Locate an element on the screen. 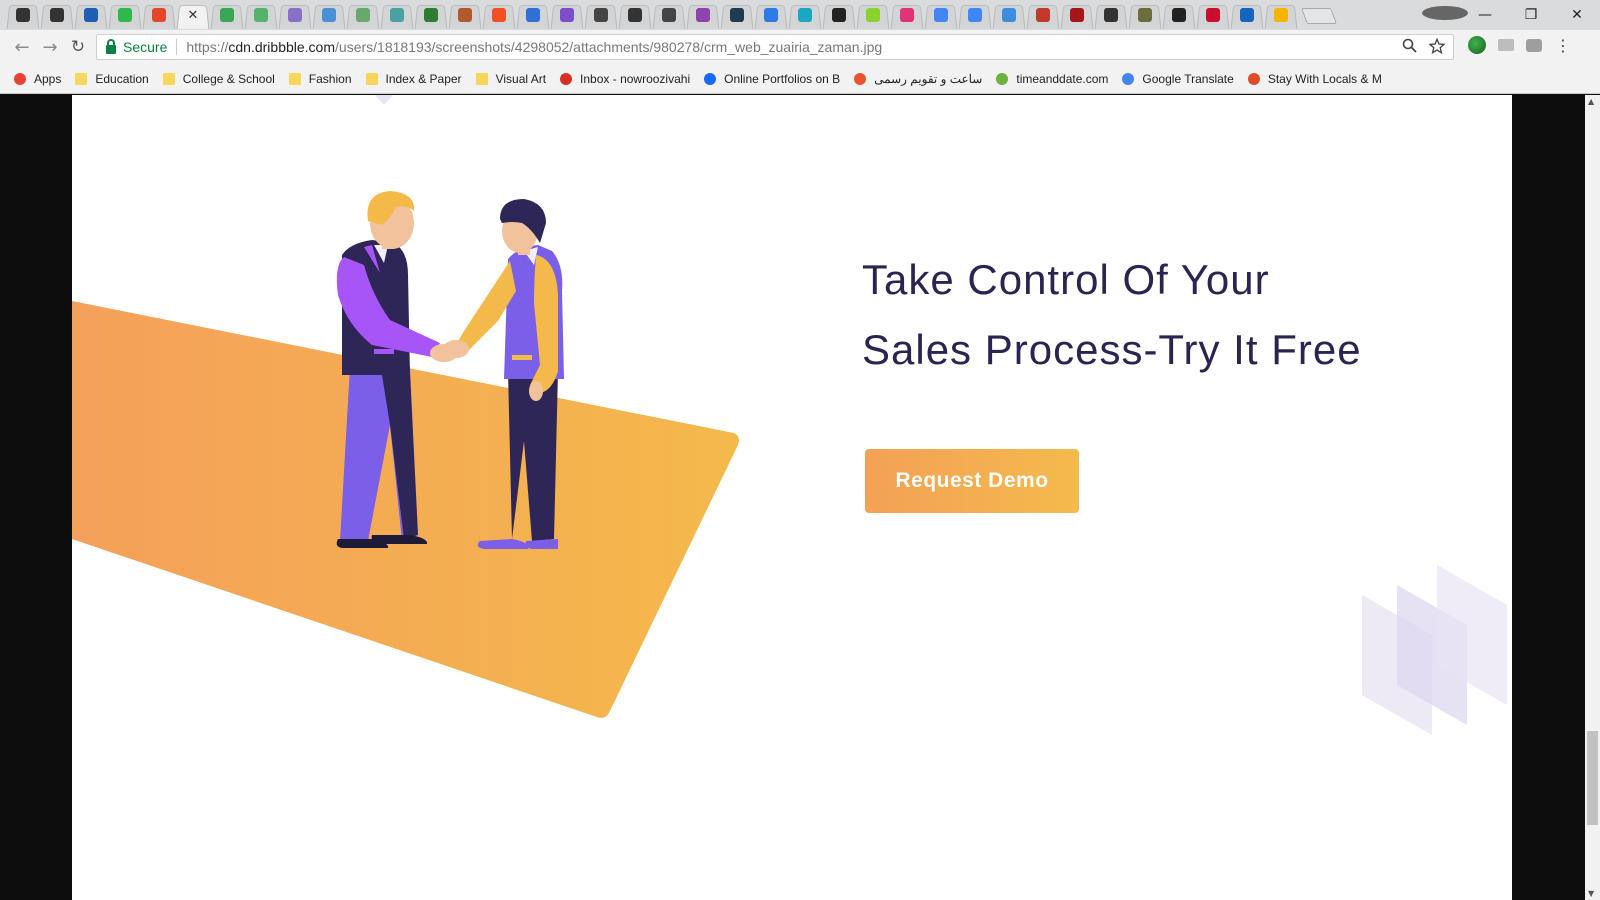  bookmark-item: Index & Paper is located at coordinates (413, 78).